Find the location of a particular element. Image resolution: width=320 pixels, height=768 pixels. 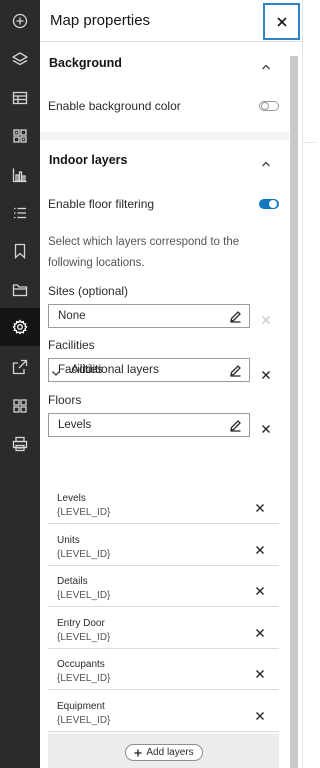

clear-sites-icon is located at coordinates (267, 317).